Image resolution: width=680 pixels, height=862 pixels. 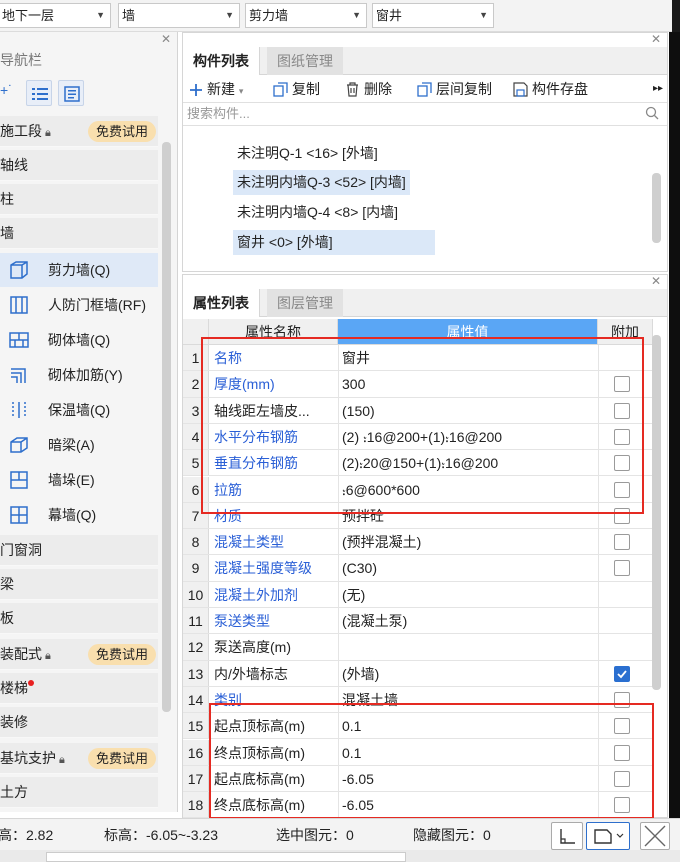 What do you see at coordinates (656, 512) in the screenshot?
I see `property-scrollbar` at bounding box center [656, 512].